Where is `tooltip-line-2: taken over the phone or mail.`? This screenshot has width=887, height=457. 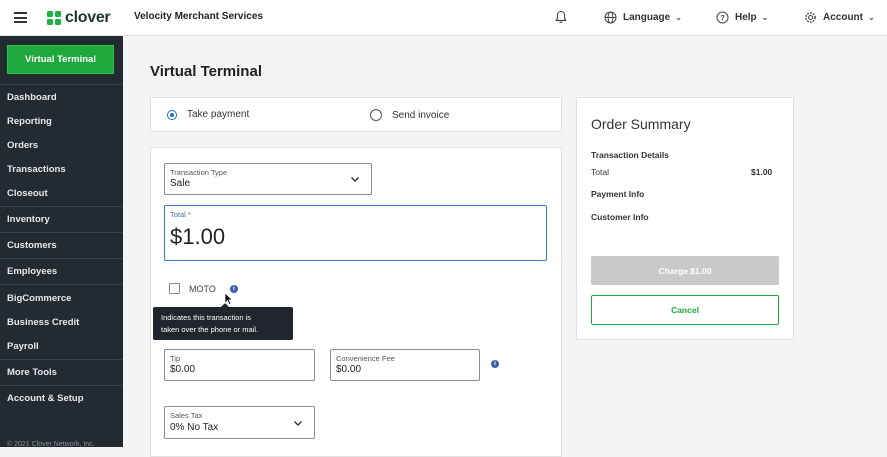
tooltip-line-2: taken over the phone or mail. is located at coordinates (210, 329).